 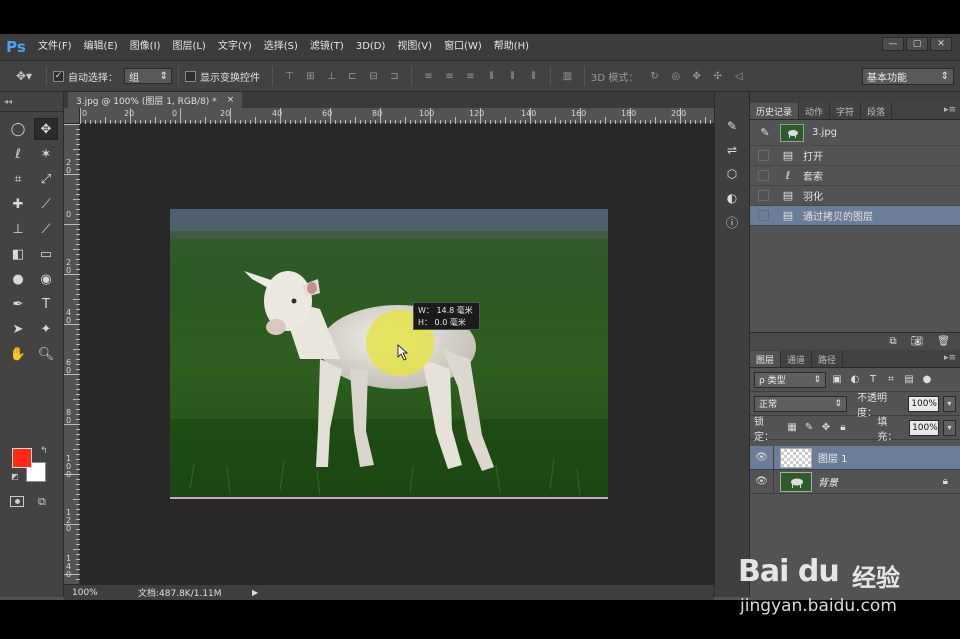 What do you see at coordinates (846, 111) in the screenshot?
I see `tab-character: 字符` at bounding box center [846, 111].